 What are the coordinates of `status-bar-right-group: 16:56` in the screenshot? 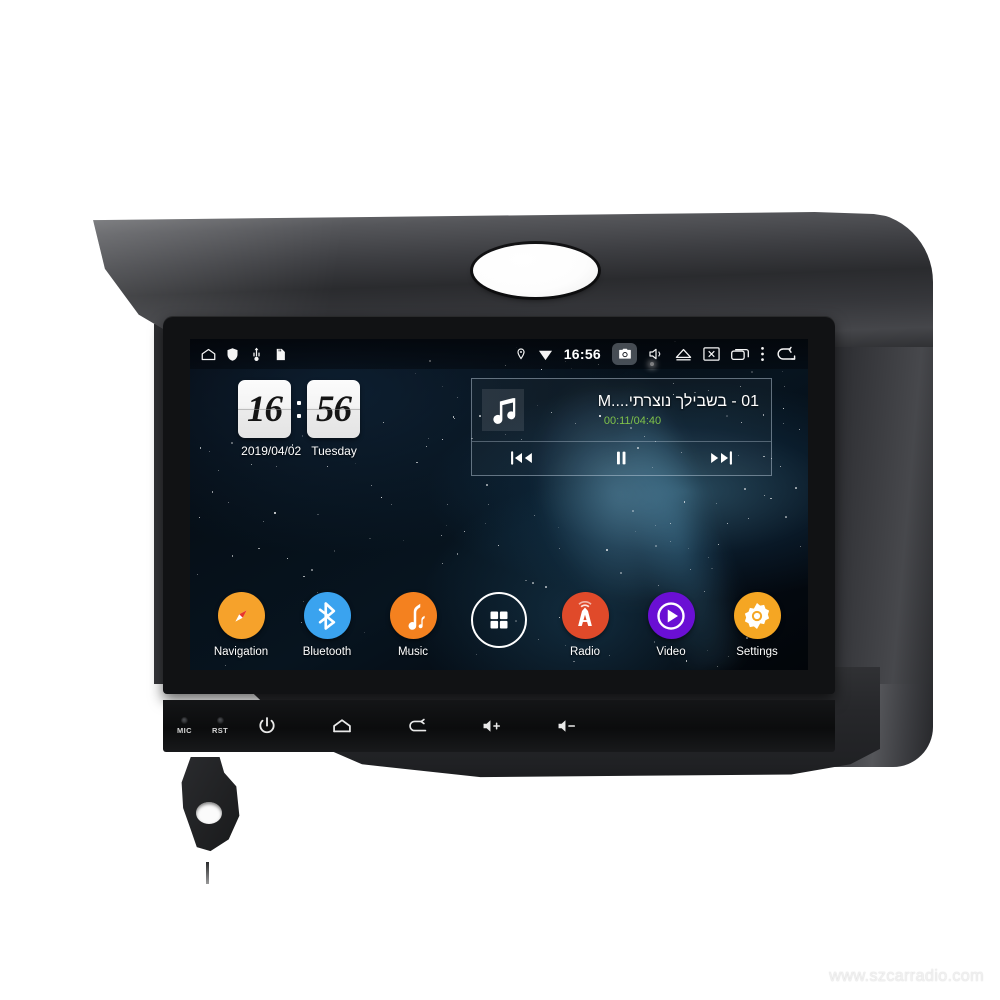 It's located at (661, 354).